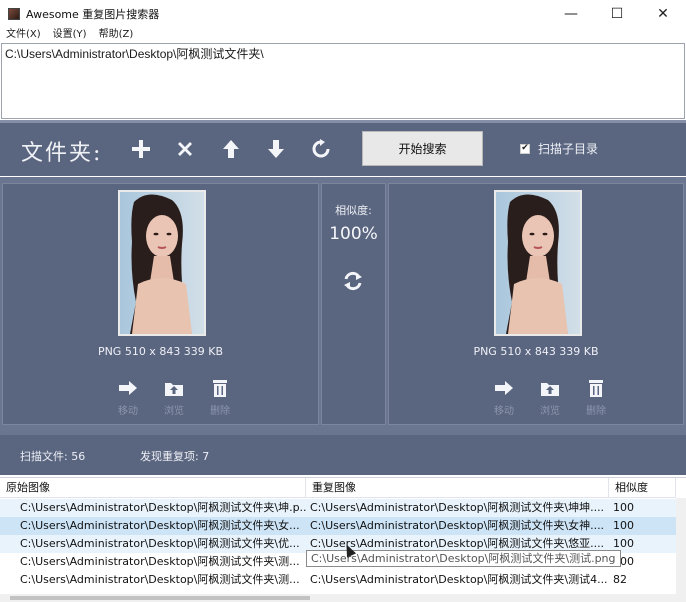 This screenshot has width=686, height=602. What do you see at coordinates (343, 53) in the screenshot?
I see `folder-item: C:\Users\Administrator\Desktop\阿枫测试文件夹\` at bounding box center [343, 53].